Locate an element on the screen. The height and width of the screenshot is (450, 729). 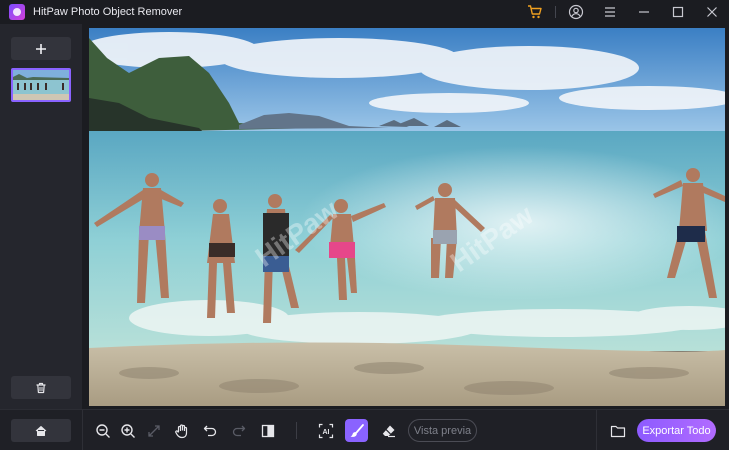
maximize-button is located at coordinates (678, 12).